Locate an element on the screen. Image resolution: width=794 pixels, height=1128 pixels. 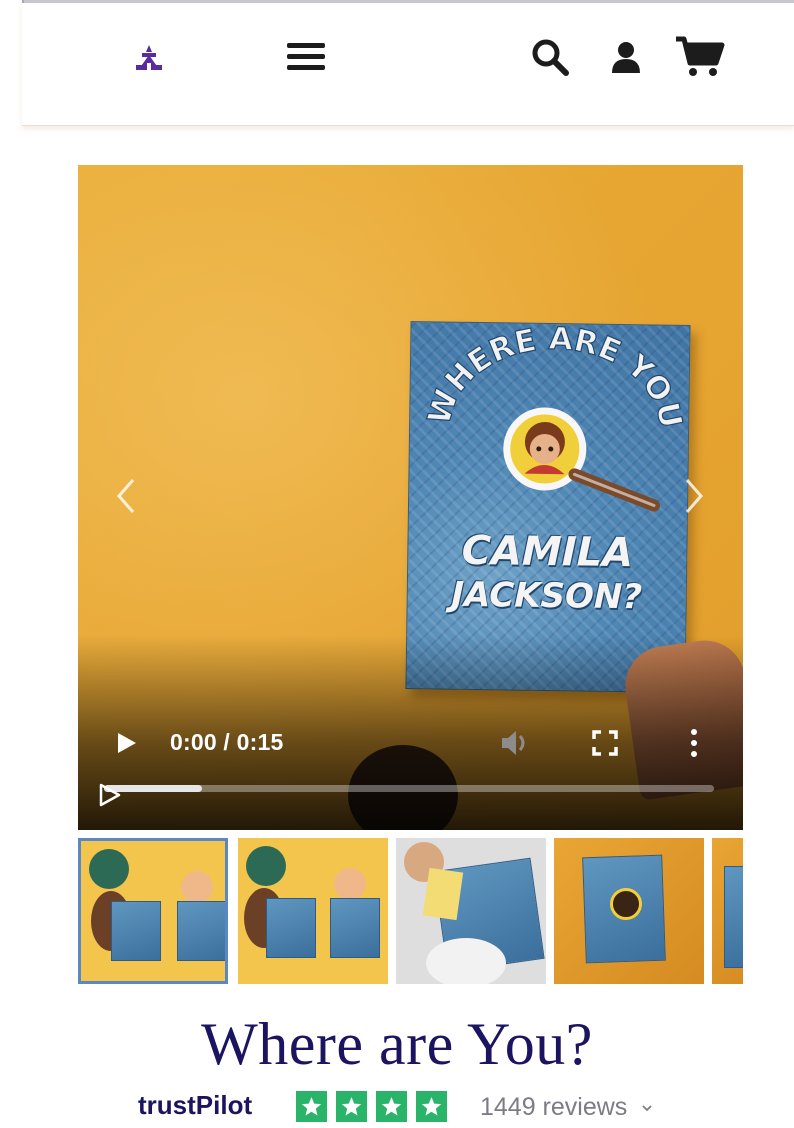
progress-handle-icon is located at coordinates (110, 795).